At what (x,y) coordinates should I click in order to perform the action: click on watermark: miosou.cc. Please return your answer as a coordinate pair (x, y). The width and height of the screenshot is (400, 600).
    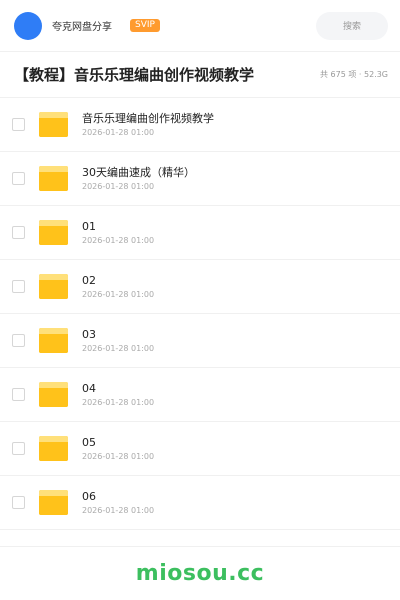
    Looking at the image, I should click on (200, 573).